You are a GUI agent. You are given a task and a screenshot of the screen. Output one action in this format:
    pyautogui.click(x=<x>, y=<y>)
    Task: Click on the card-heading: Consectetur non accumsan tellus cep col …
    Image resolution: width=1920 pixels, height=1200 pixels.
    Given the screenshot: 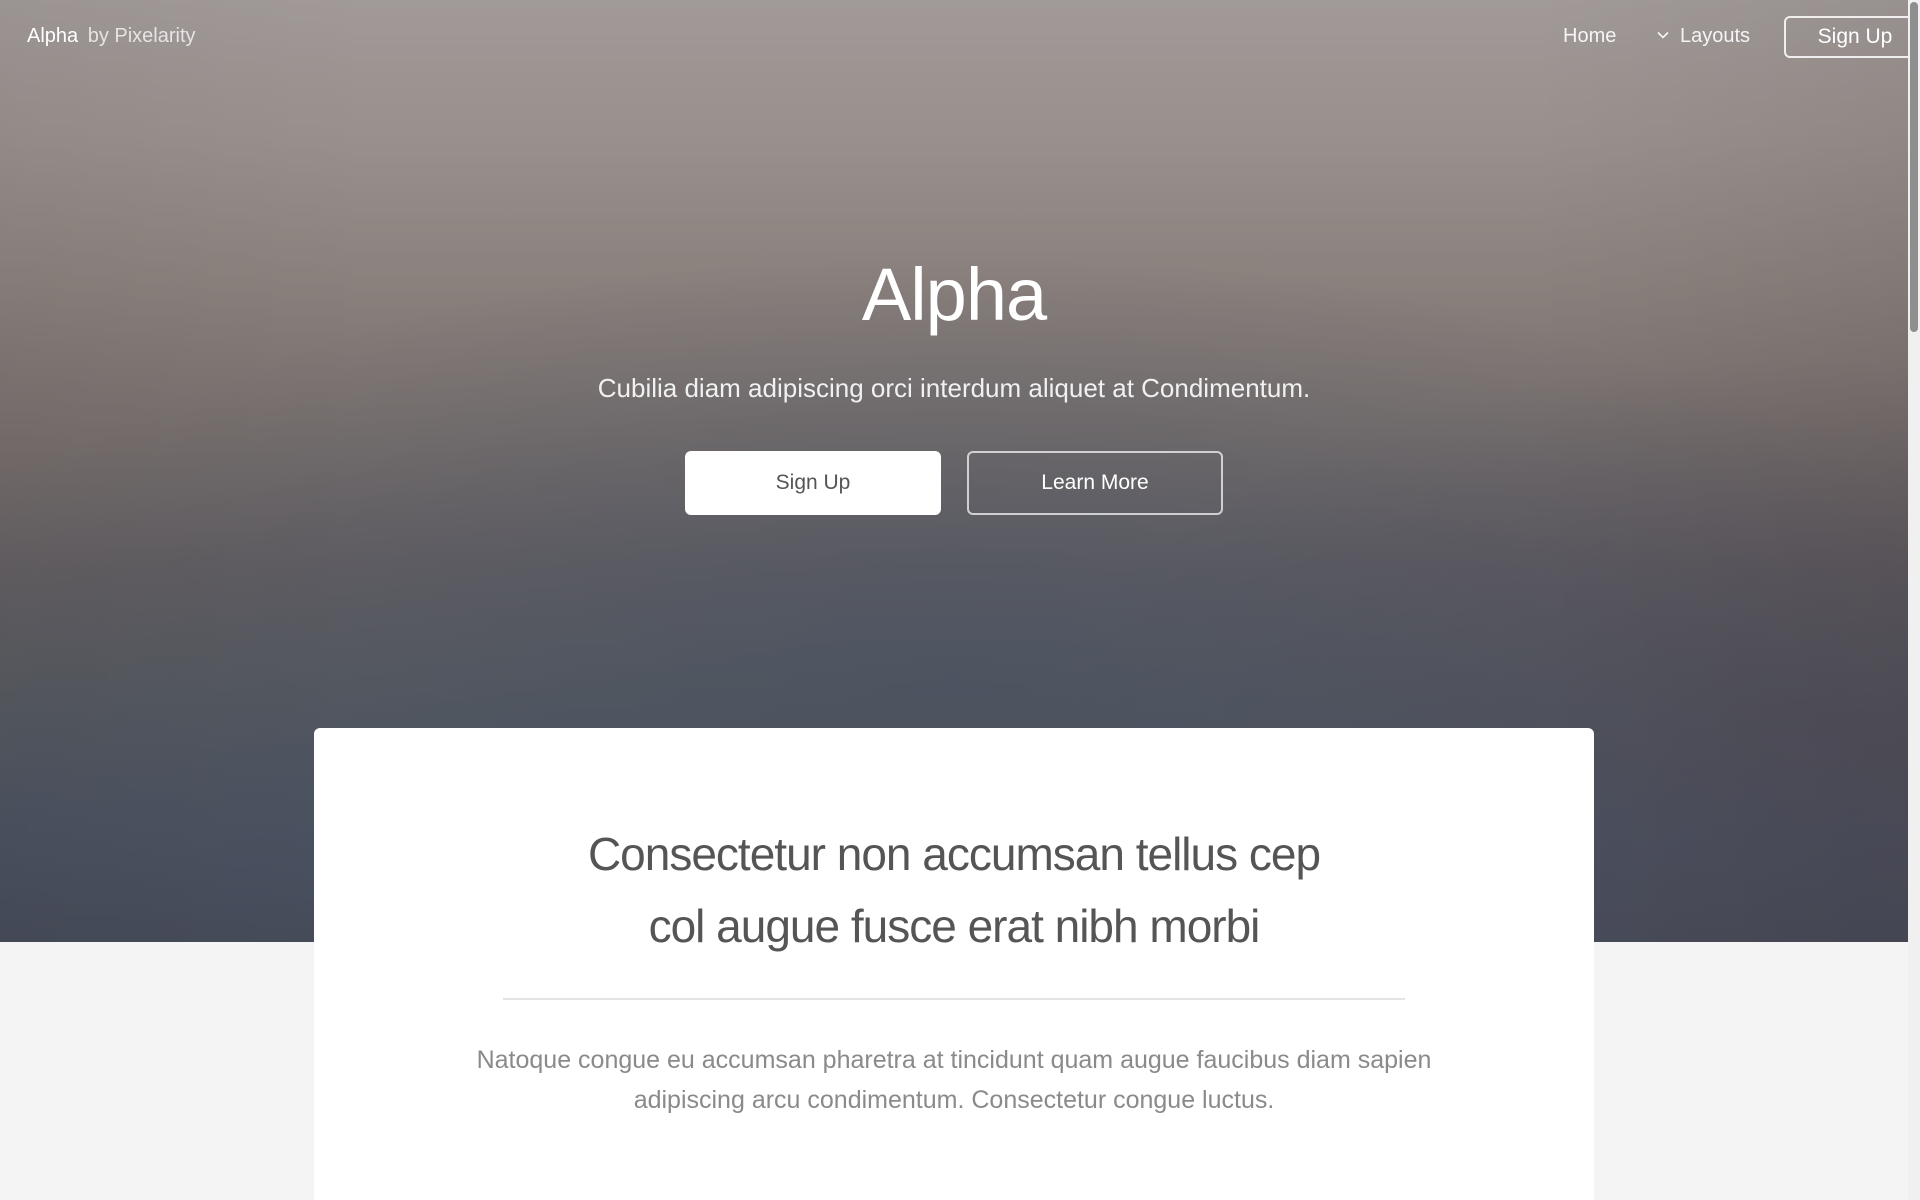 What is the action you would take?
    pyautogui.click(x=954, y=890)
    